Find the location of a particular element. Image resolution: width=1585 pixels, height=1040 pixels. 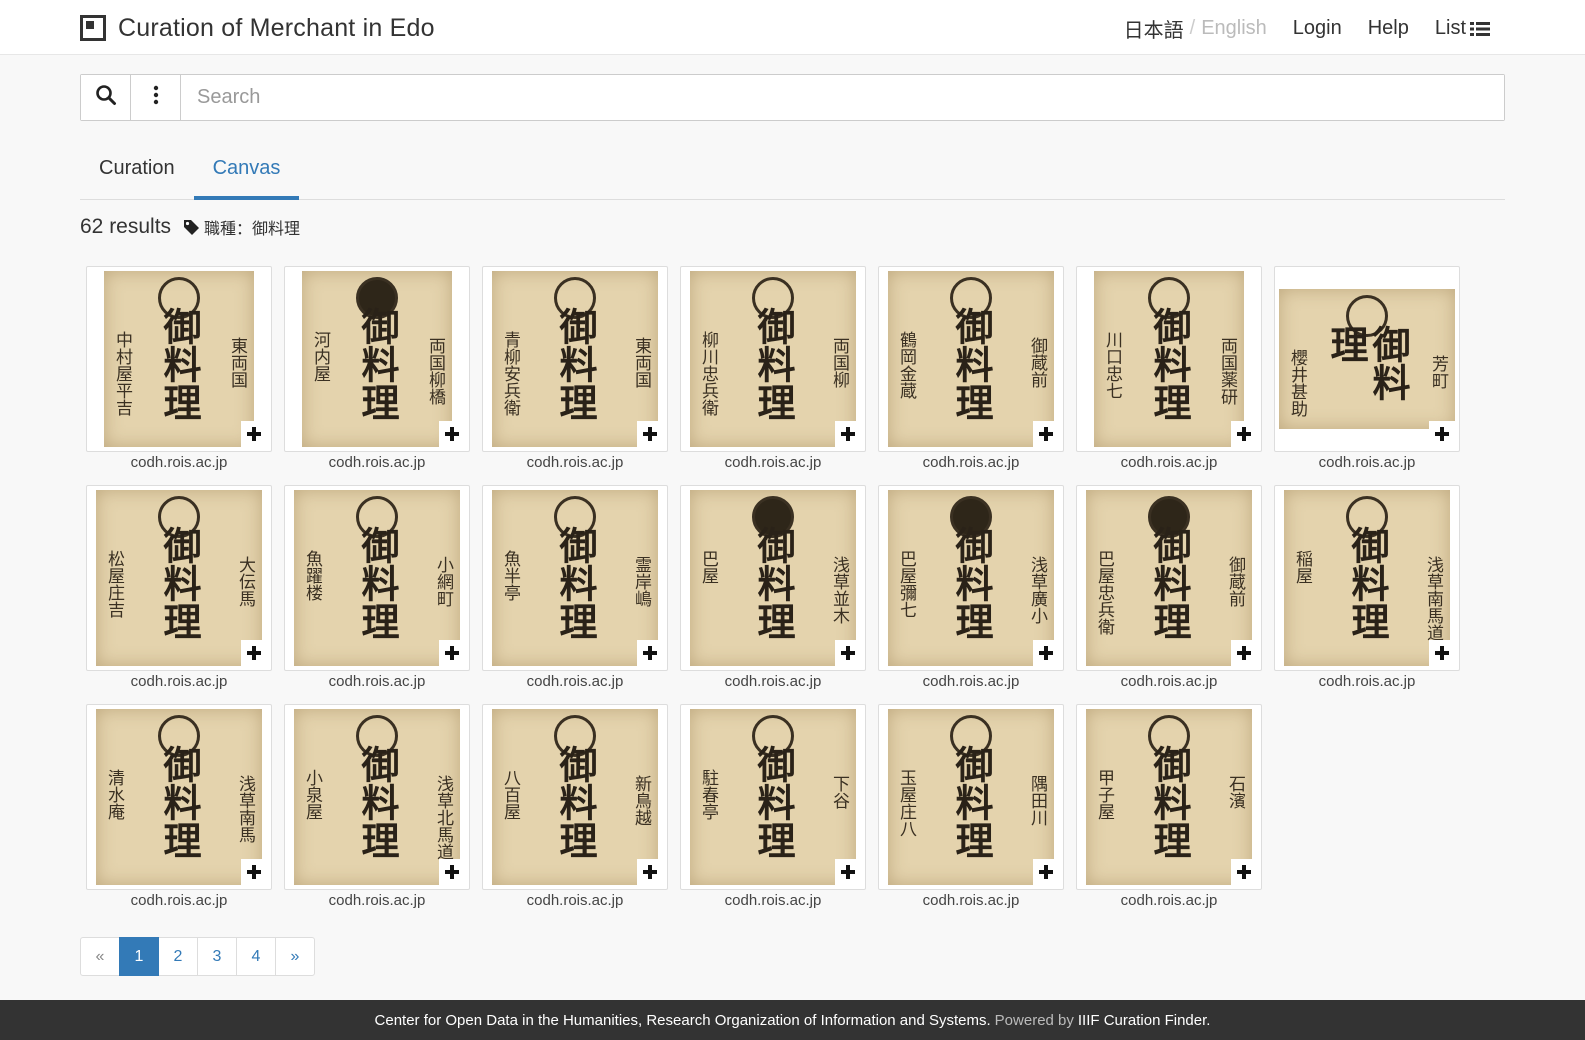

woodblock-print-image: 御料理 小泉屋 浅草北馬道 is located at coordinates (377, 797).